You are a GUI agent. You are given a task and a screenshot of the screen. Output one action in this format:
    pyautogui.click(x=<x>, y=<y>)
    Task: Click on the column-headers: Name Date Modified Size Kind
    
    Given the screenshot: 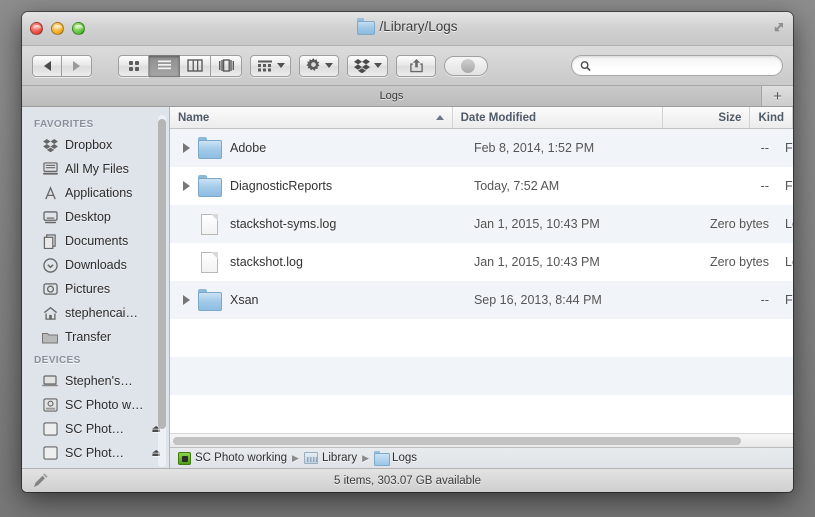 What is the action you would take?
    pyautogui.click(x=481, y=118)
    